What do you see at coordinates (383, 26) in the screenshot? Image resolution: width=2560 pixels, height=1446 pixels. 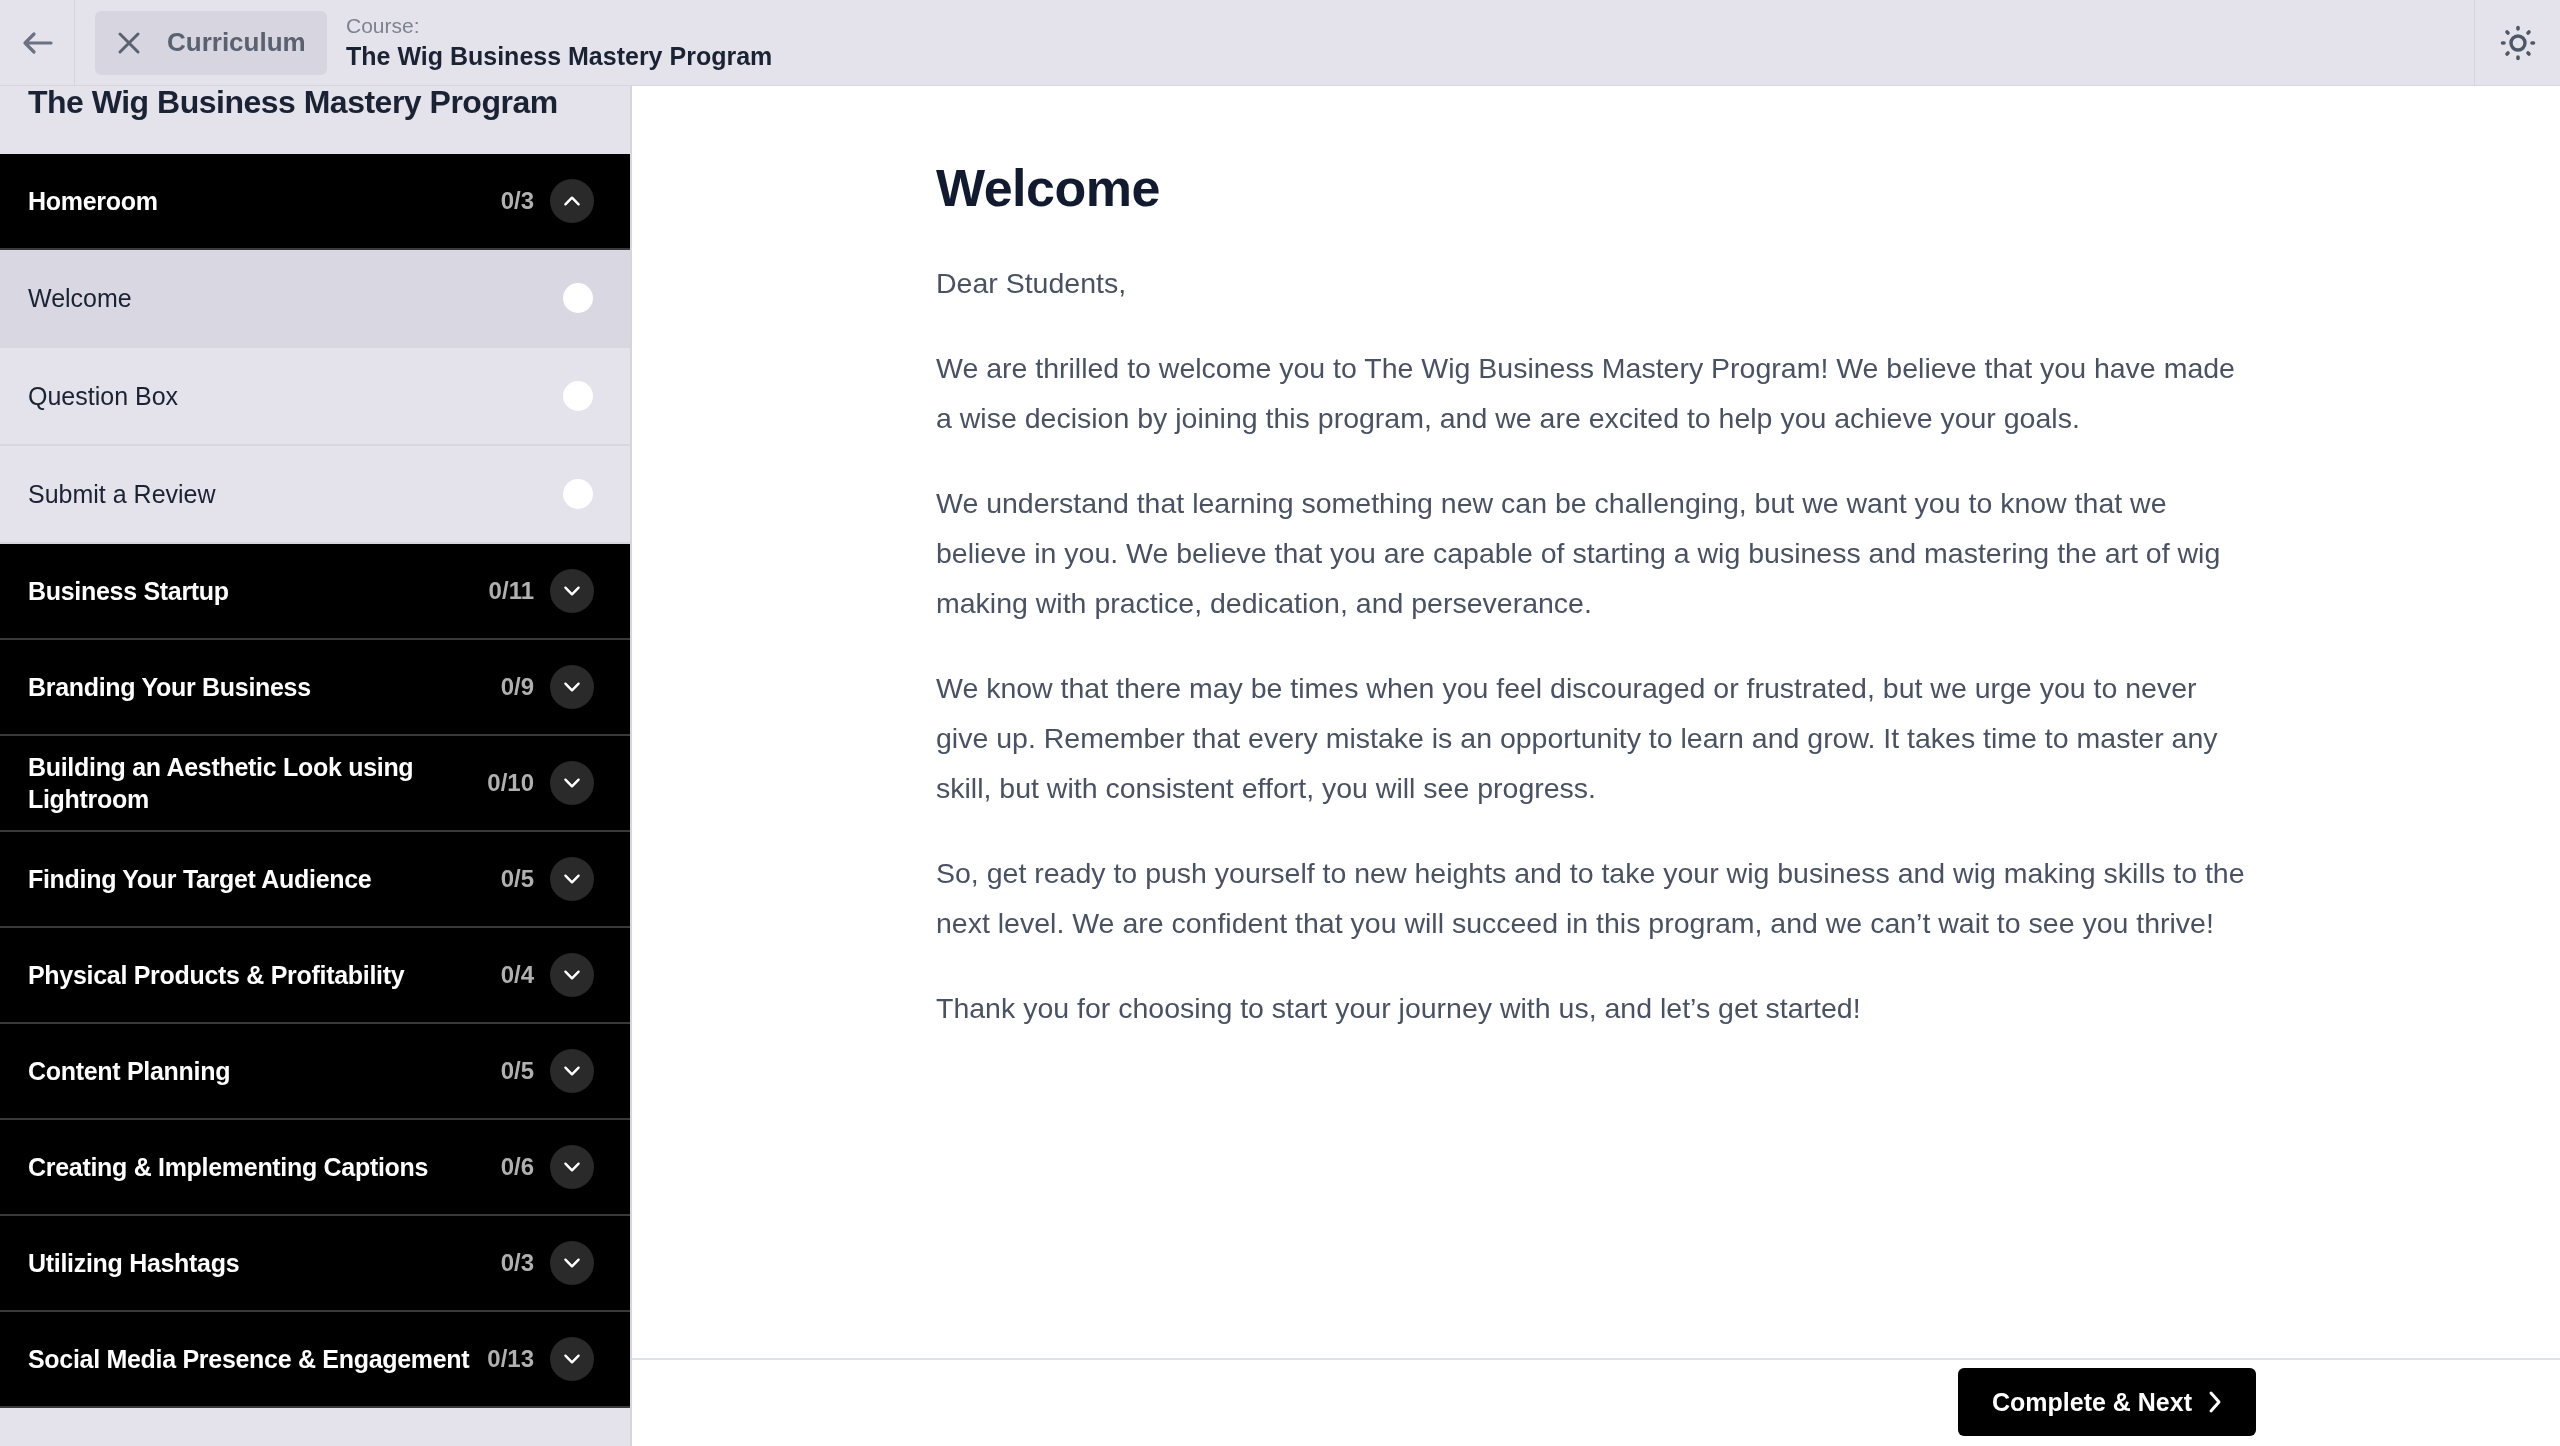 I see `course-label: Course:` at bounding box center [383, 26].